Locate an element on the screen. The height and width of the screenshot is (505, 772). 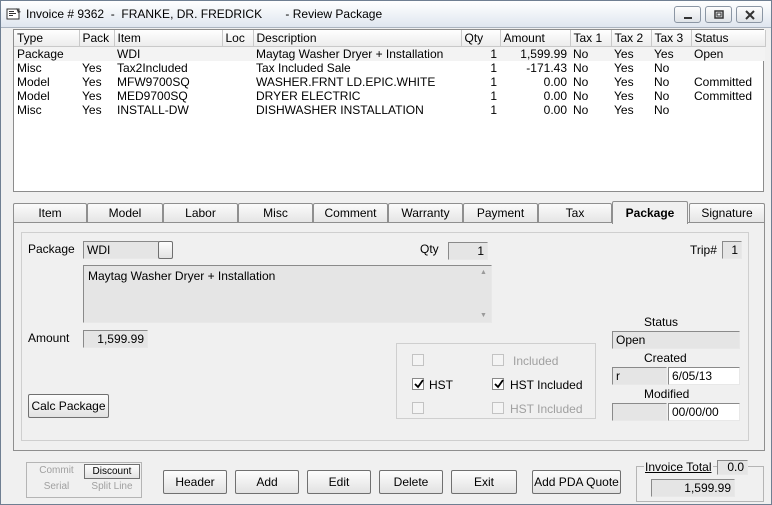
col-header-tax1: Tax 1 is located at coordinates (591, 38).